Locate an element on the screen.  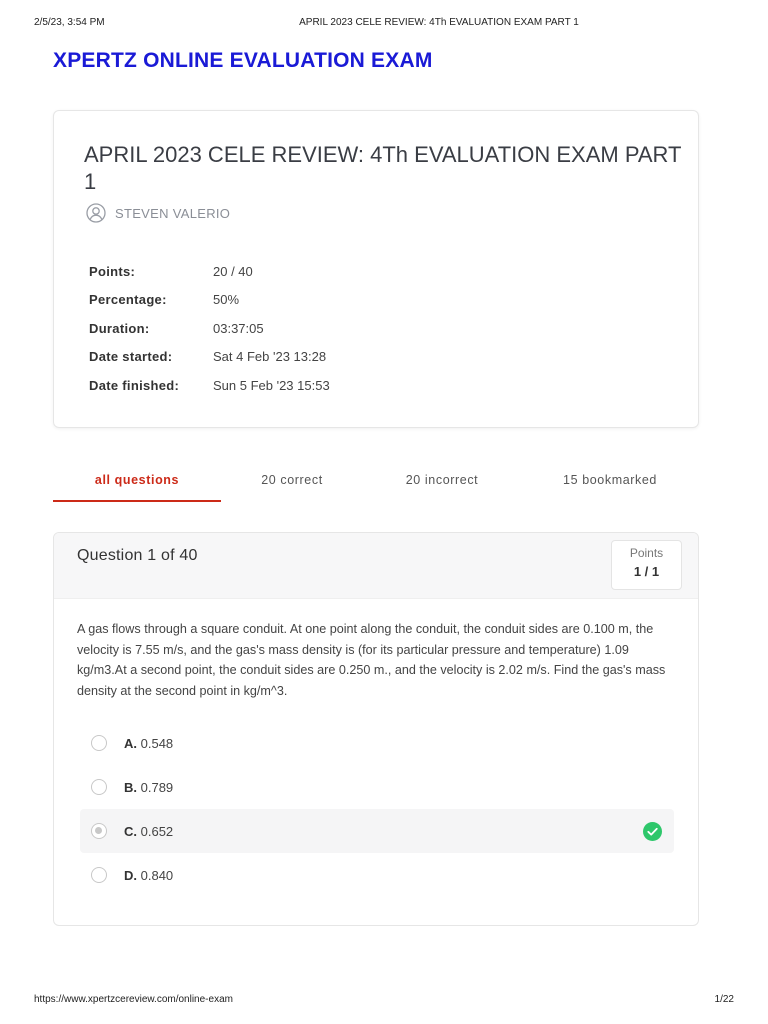
option-value: 0.548 is located at coordinates (157, 743).